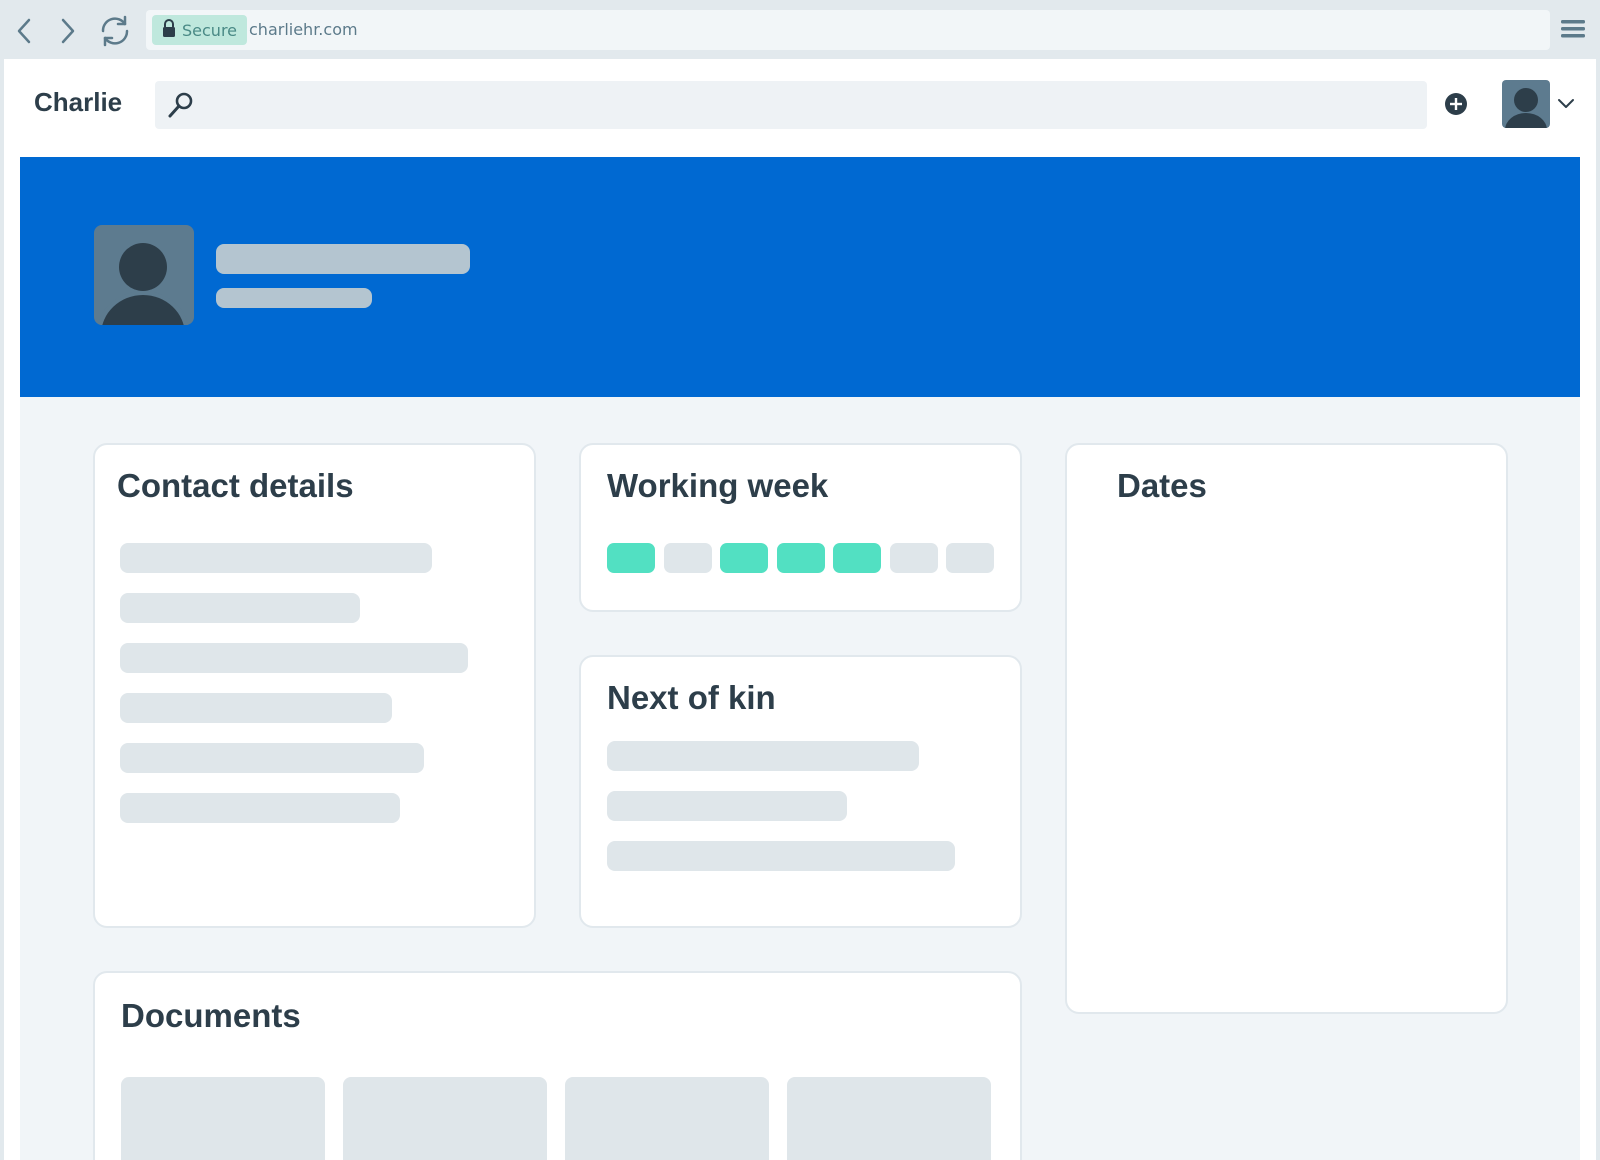 Image resolution: width=1600 pixels, height=1160 pixels. I want to click on address-bar: Secure charliehr.com, so click(848, 30).